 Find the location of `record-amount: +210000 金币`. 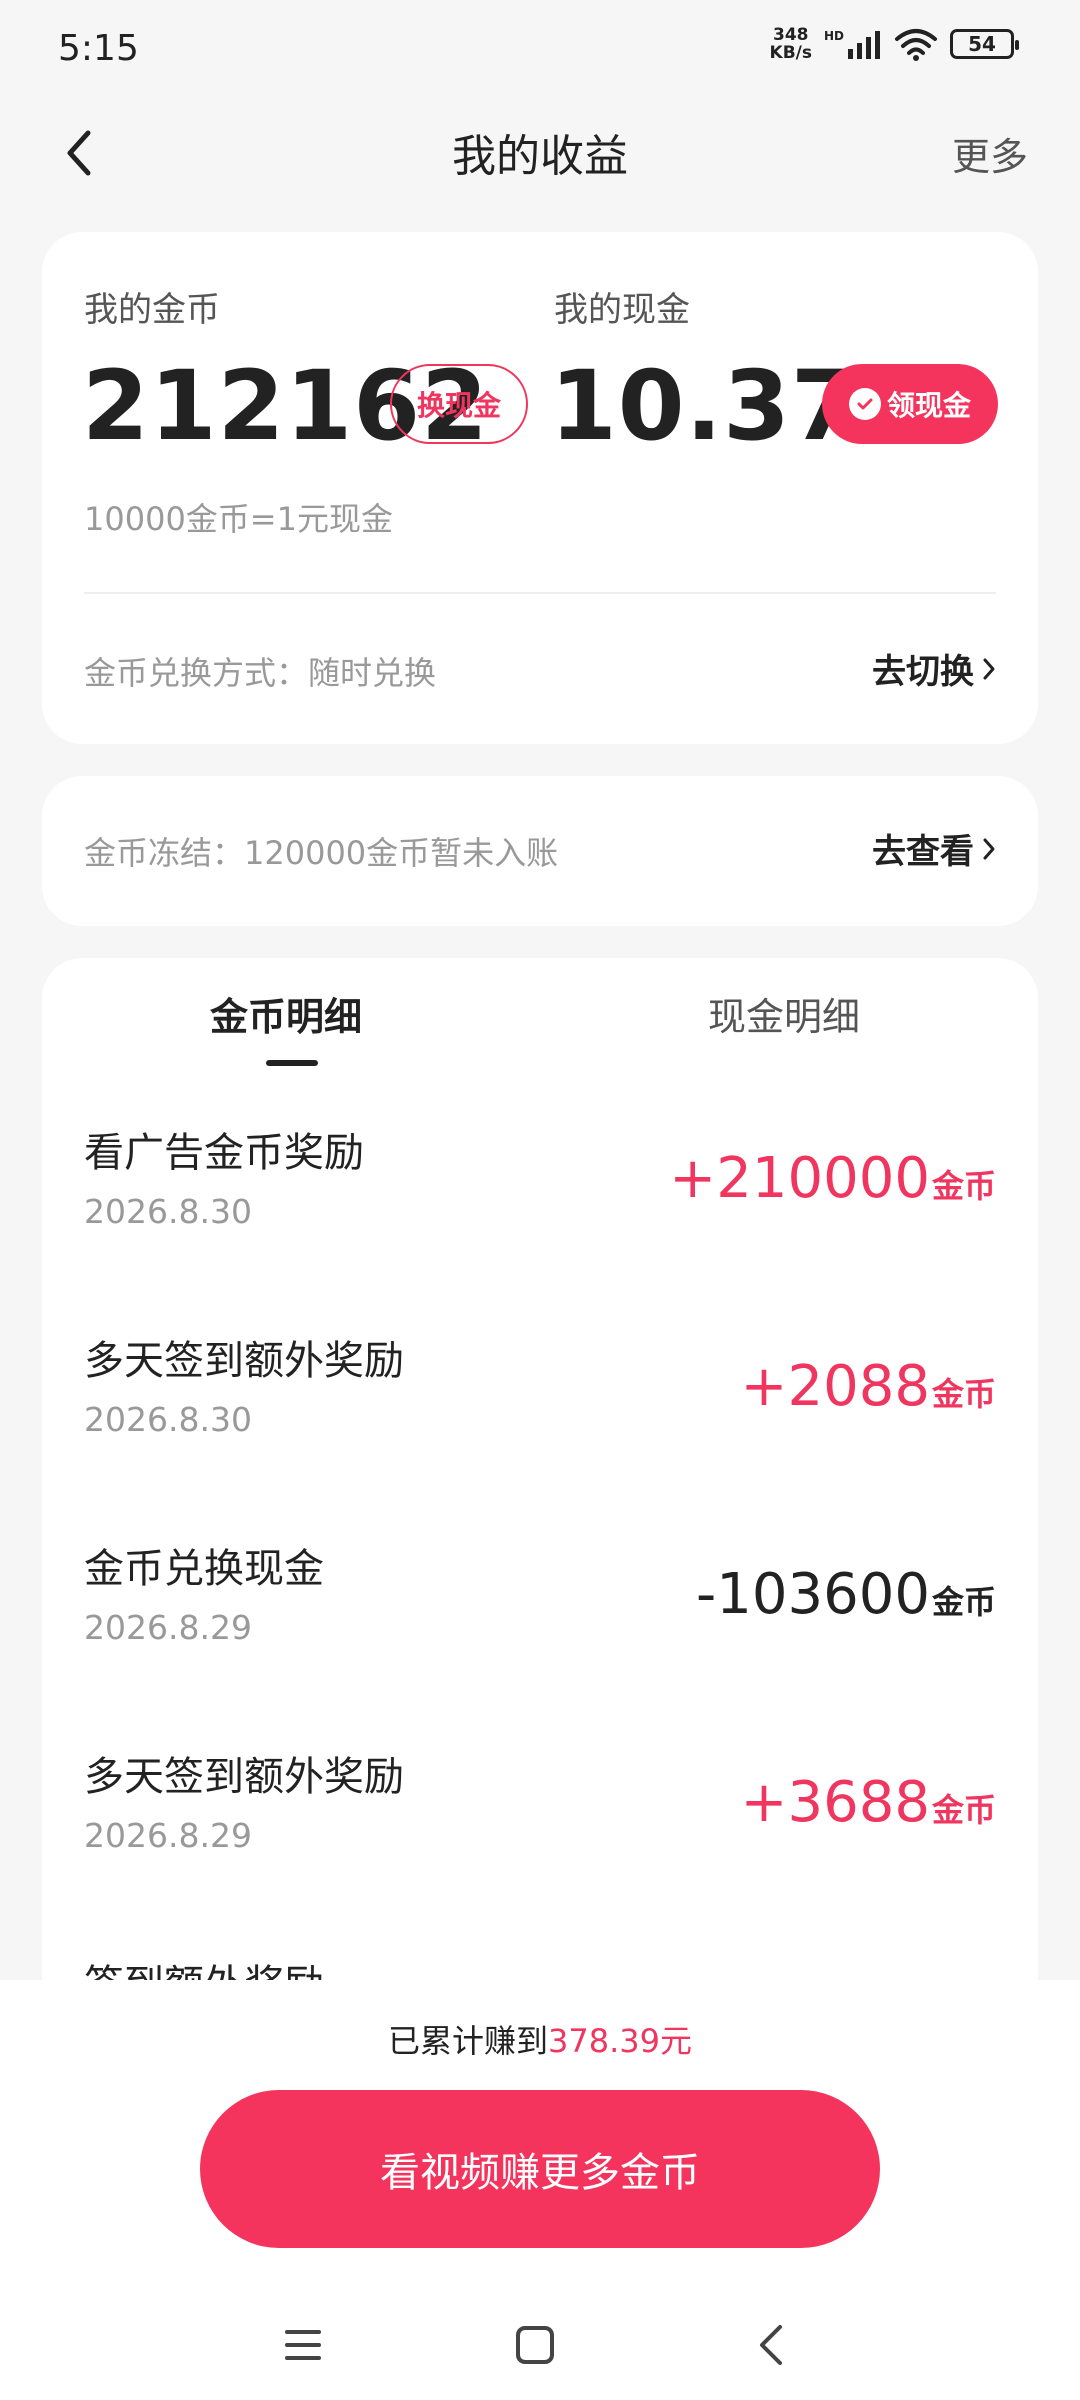

record-amount: +210000 金币 is located at coordinates (832, 1178).